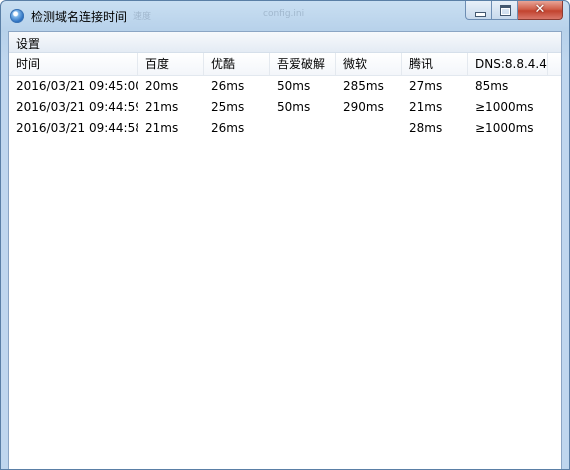  Describe the element at coordinates (285, 42) in the screenshot. I see `menu-bar: 设置` at that location.